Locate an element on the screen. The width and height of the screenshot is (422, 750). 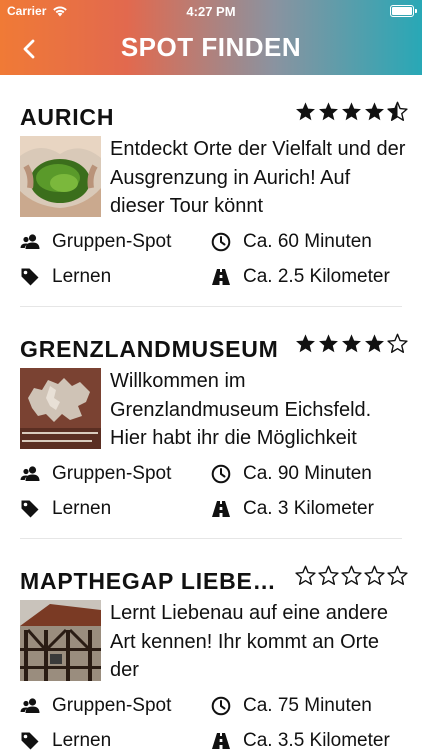
timber-house-photo is located at coordinates (60, 640).